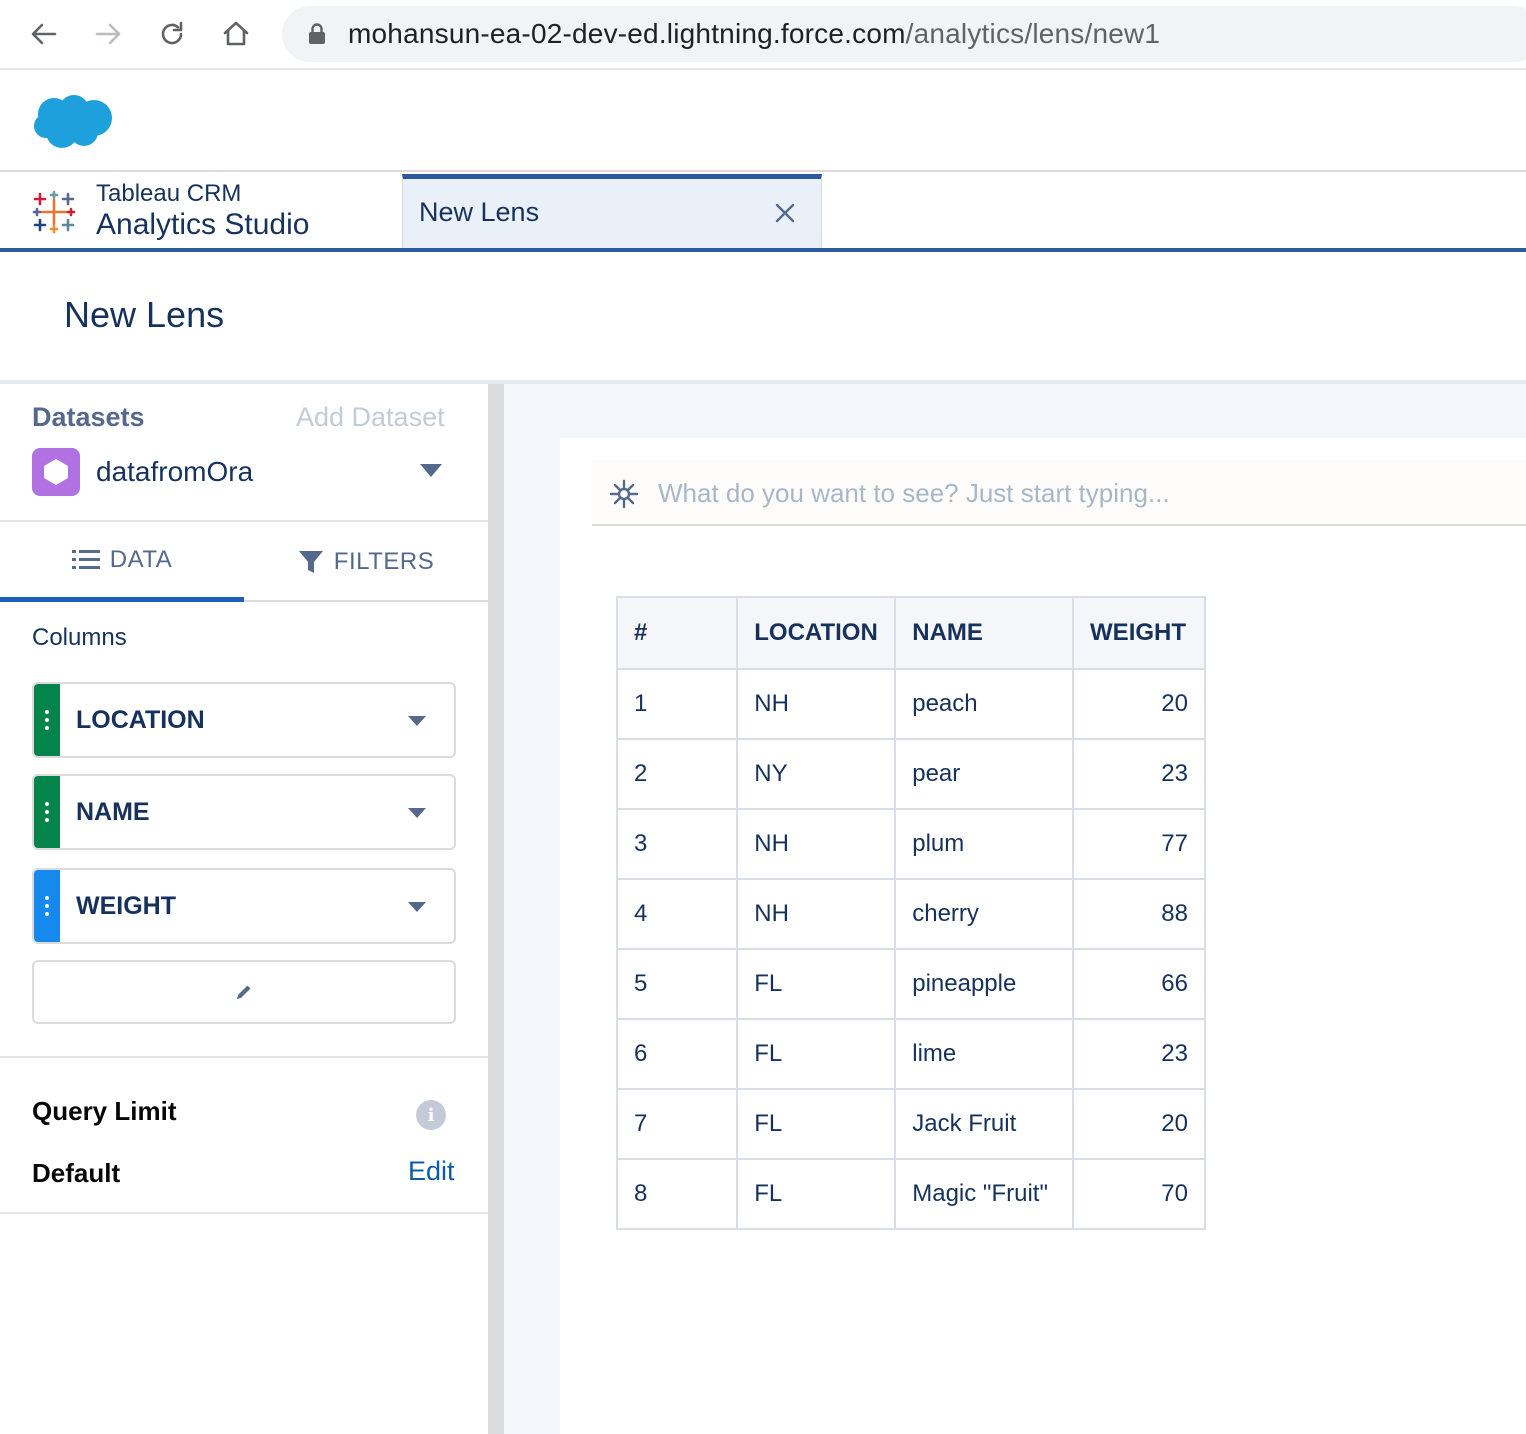 The width and height of the screenshot is (1526, 1434). Describe the element at coordinates (678, 1054) in the screenshot. I see `cell-index: 6` at that location.